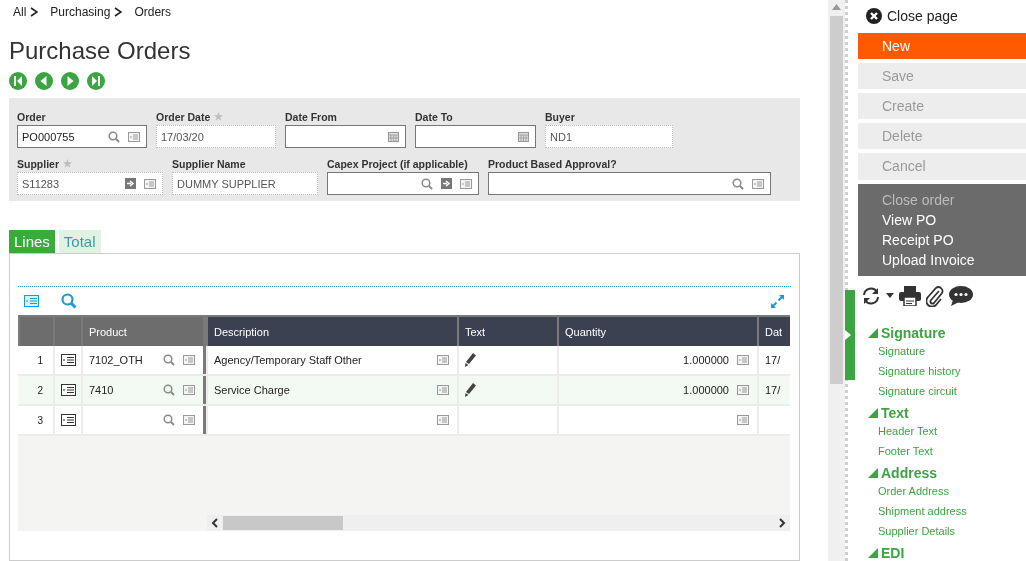 The height and width of the screenshot is (561, 1026). I want to click on paperclip-icon, so click(935, 295).